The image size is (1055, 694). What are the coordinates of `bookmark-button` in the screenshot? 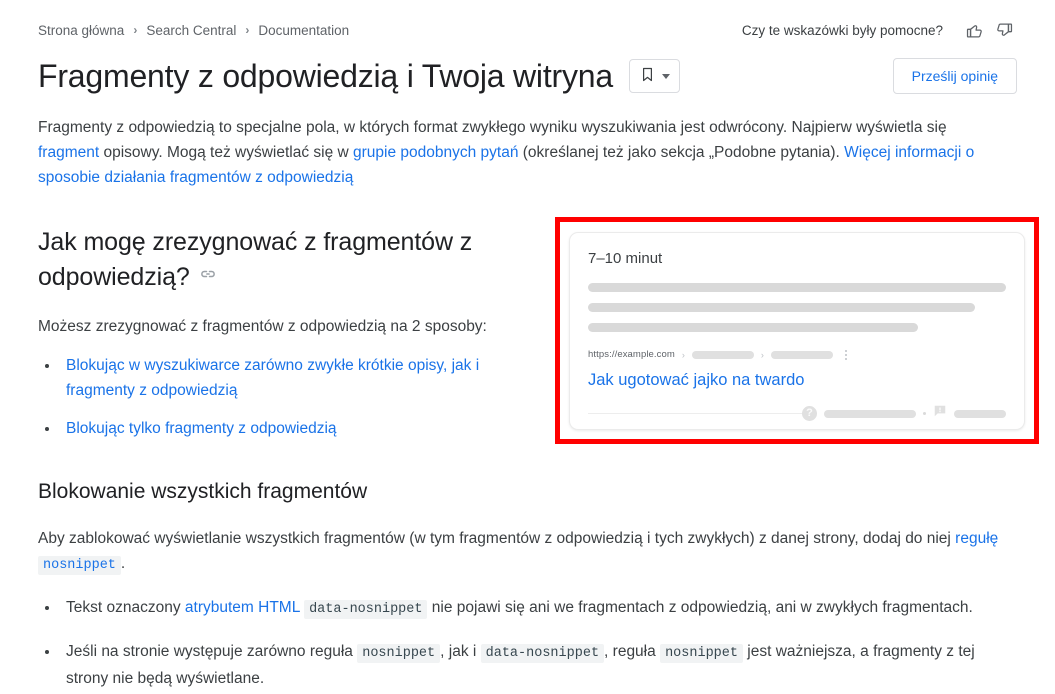 It's located at (654, 76).